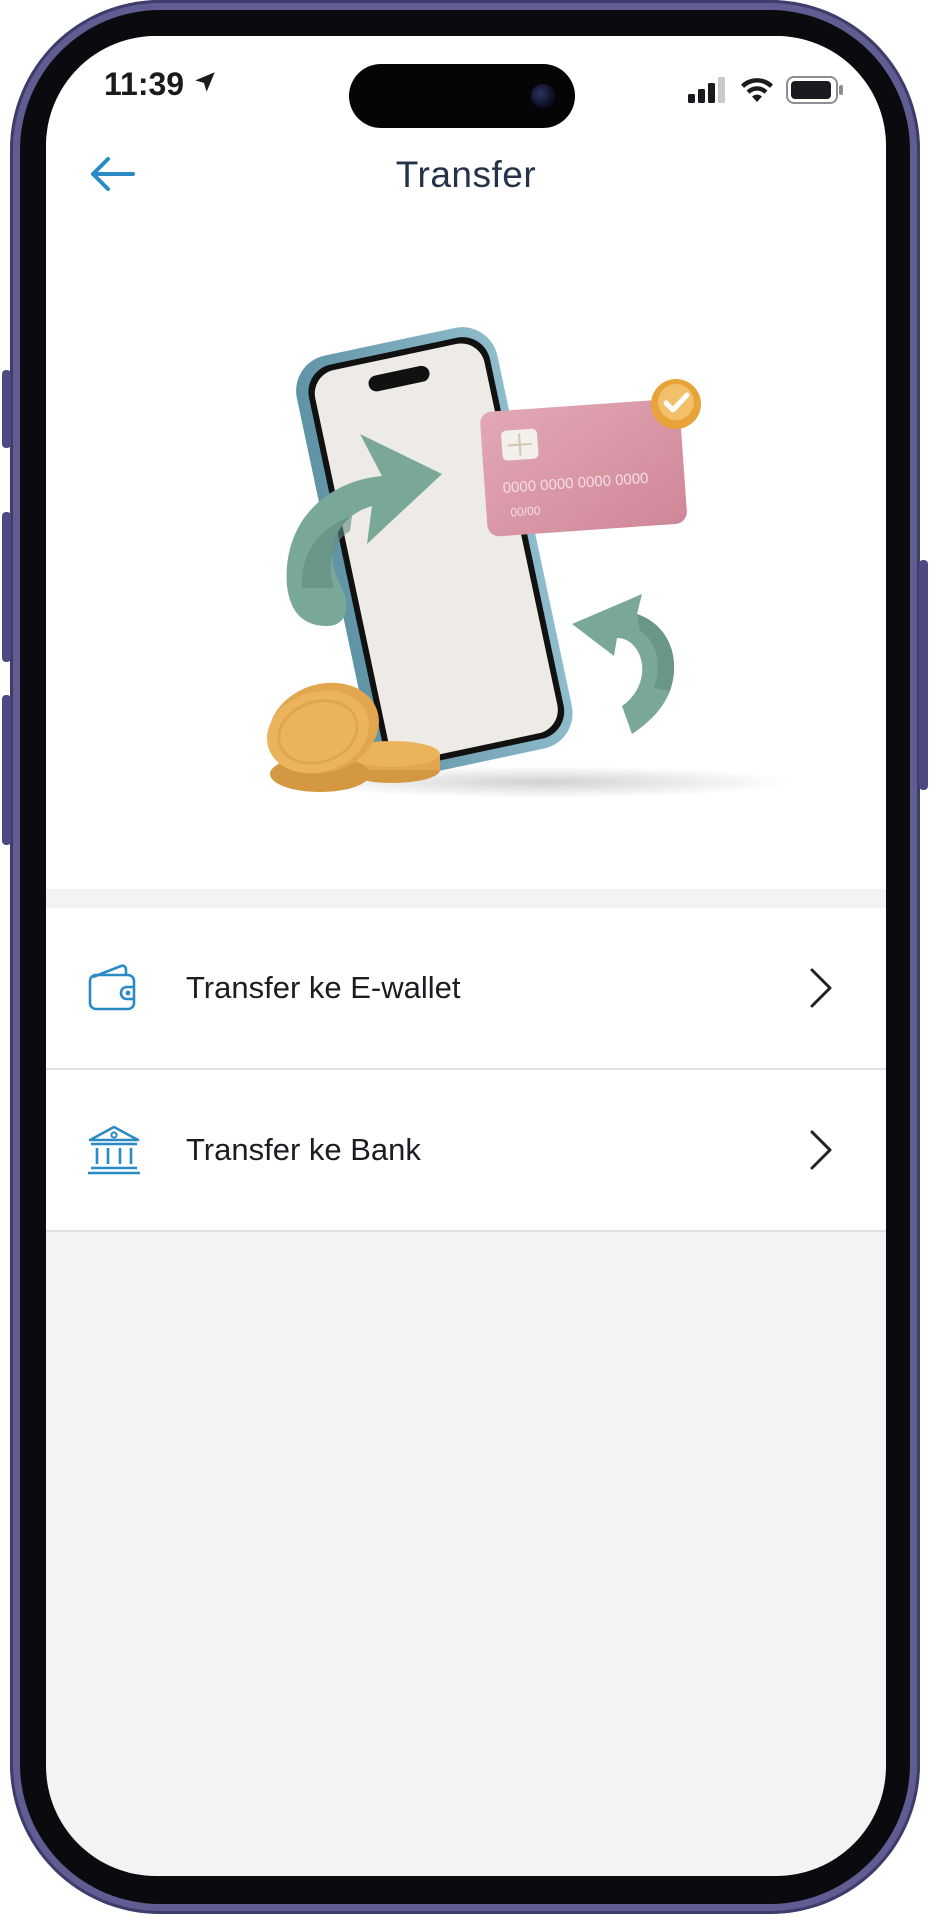  I want to click on bank-icon, so click(114, 1150).